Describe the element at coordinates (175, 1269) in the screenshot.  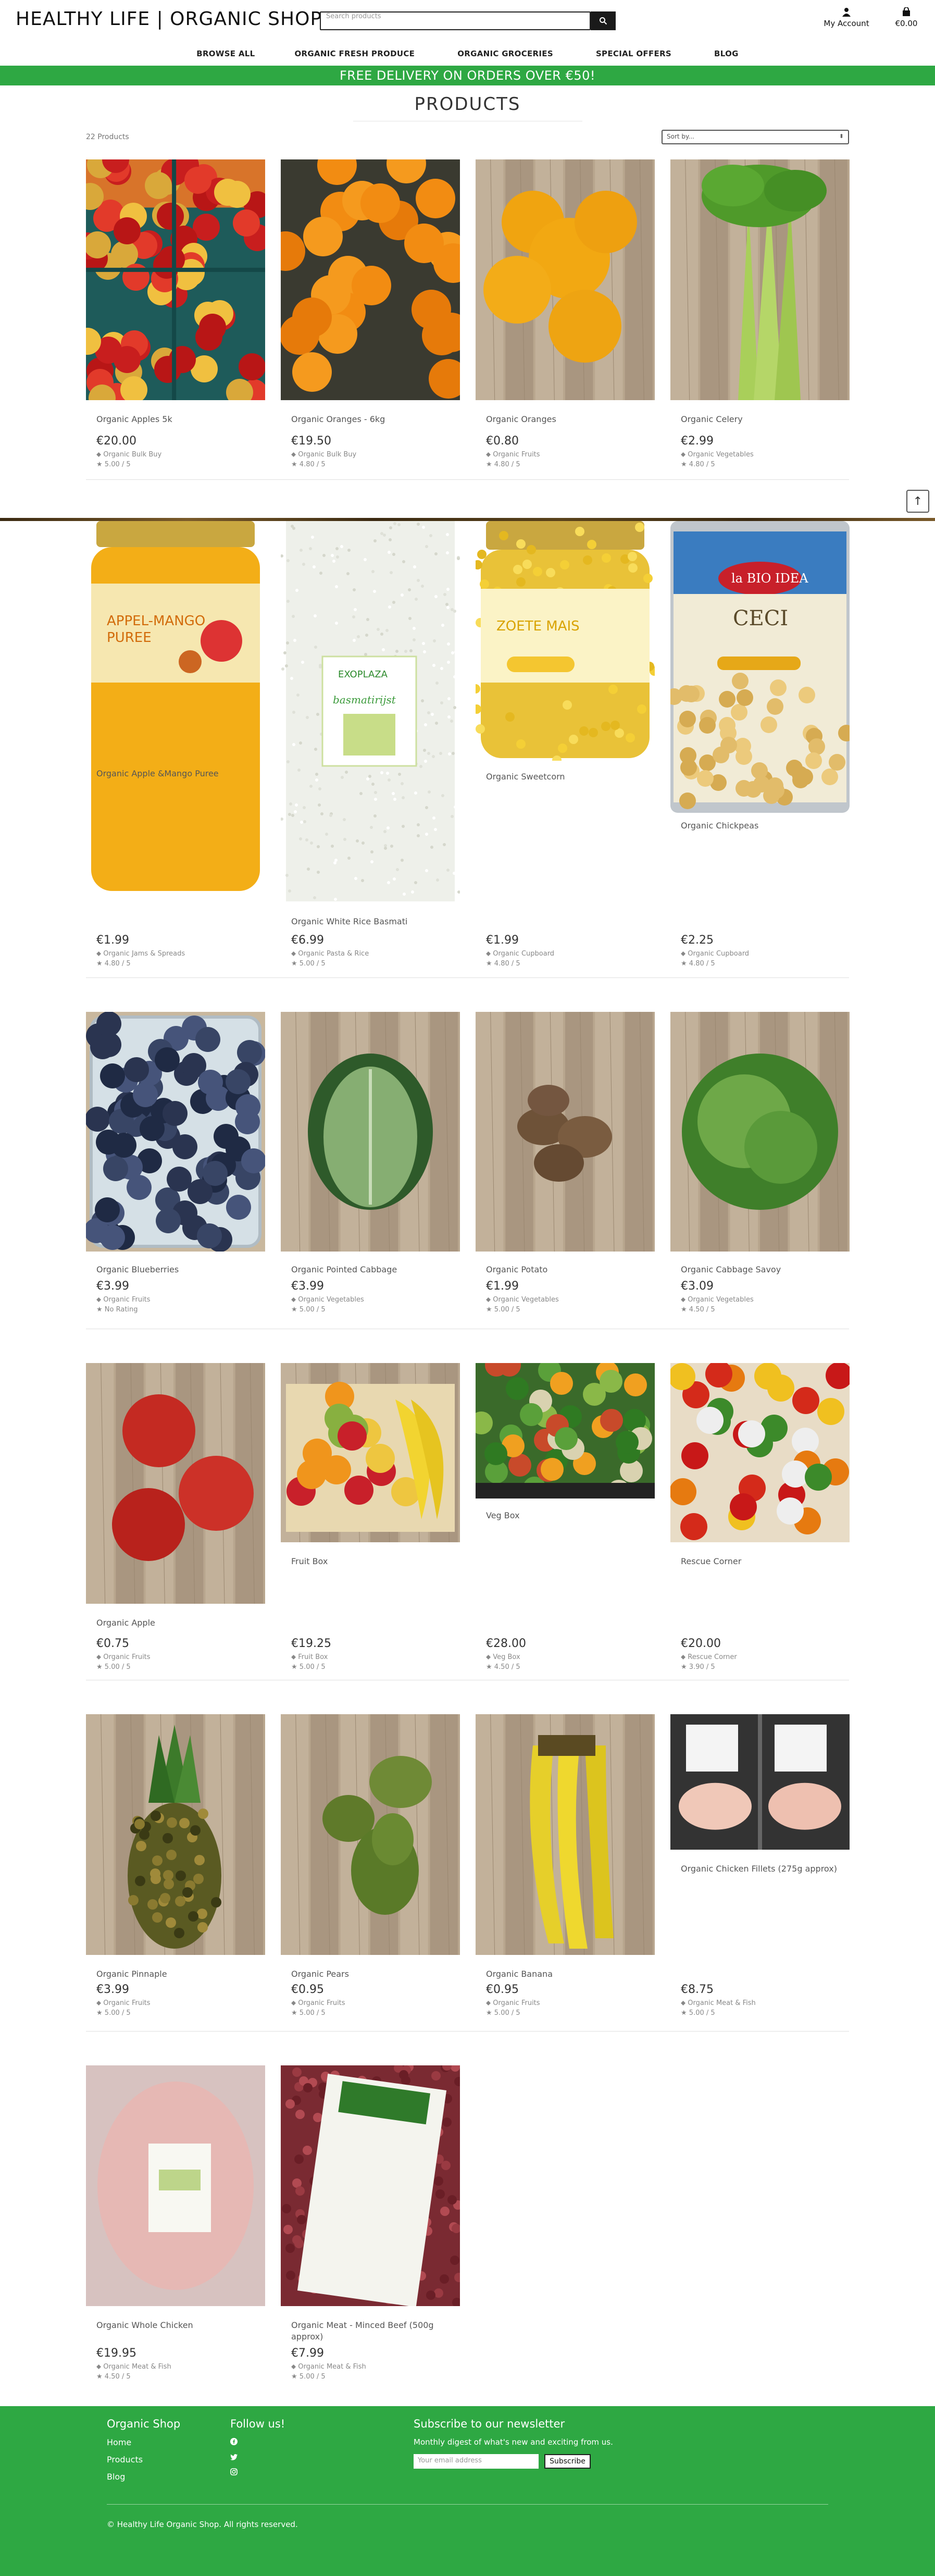
I see `product-name: Organic Blueberries` at that location.